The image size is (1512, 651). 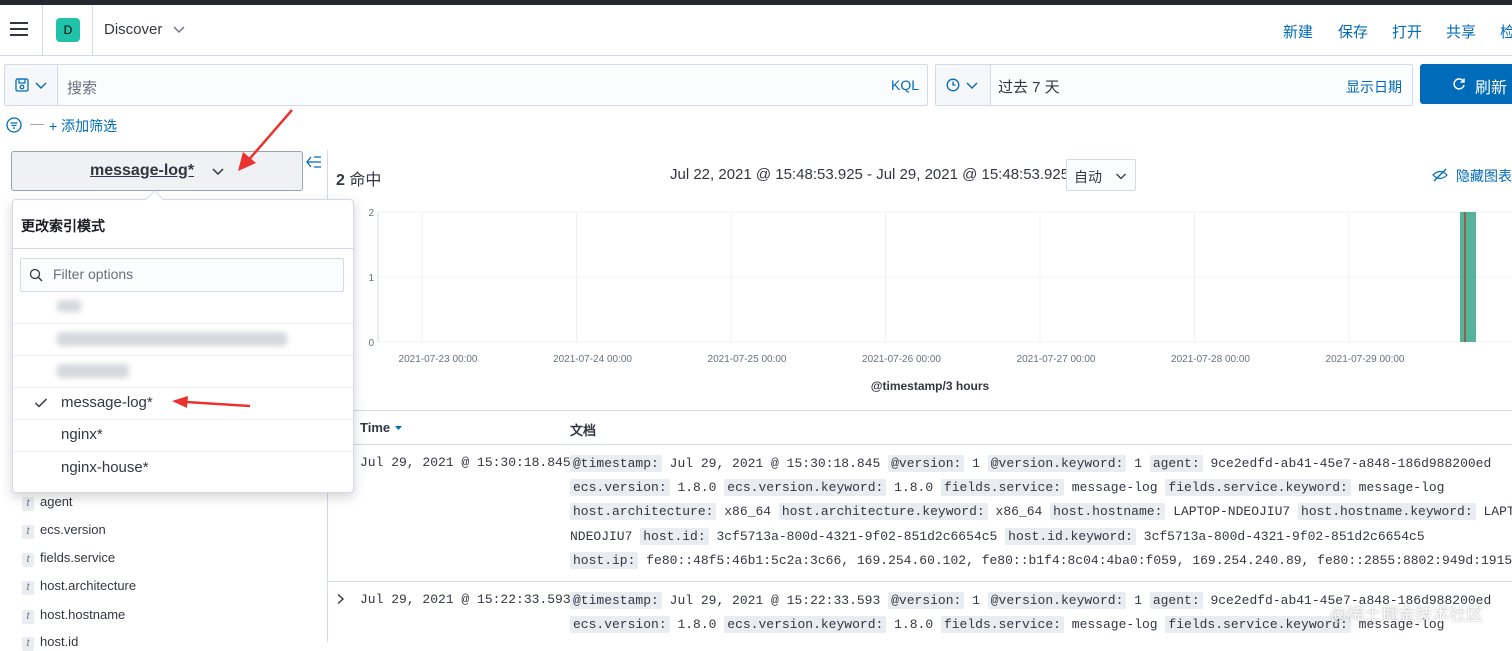 What do you see at coordinates (1353, 31) in the screenshot?
I see `save-link: 保存` at bounding box center [1353, 31].